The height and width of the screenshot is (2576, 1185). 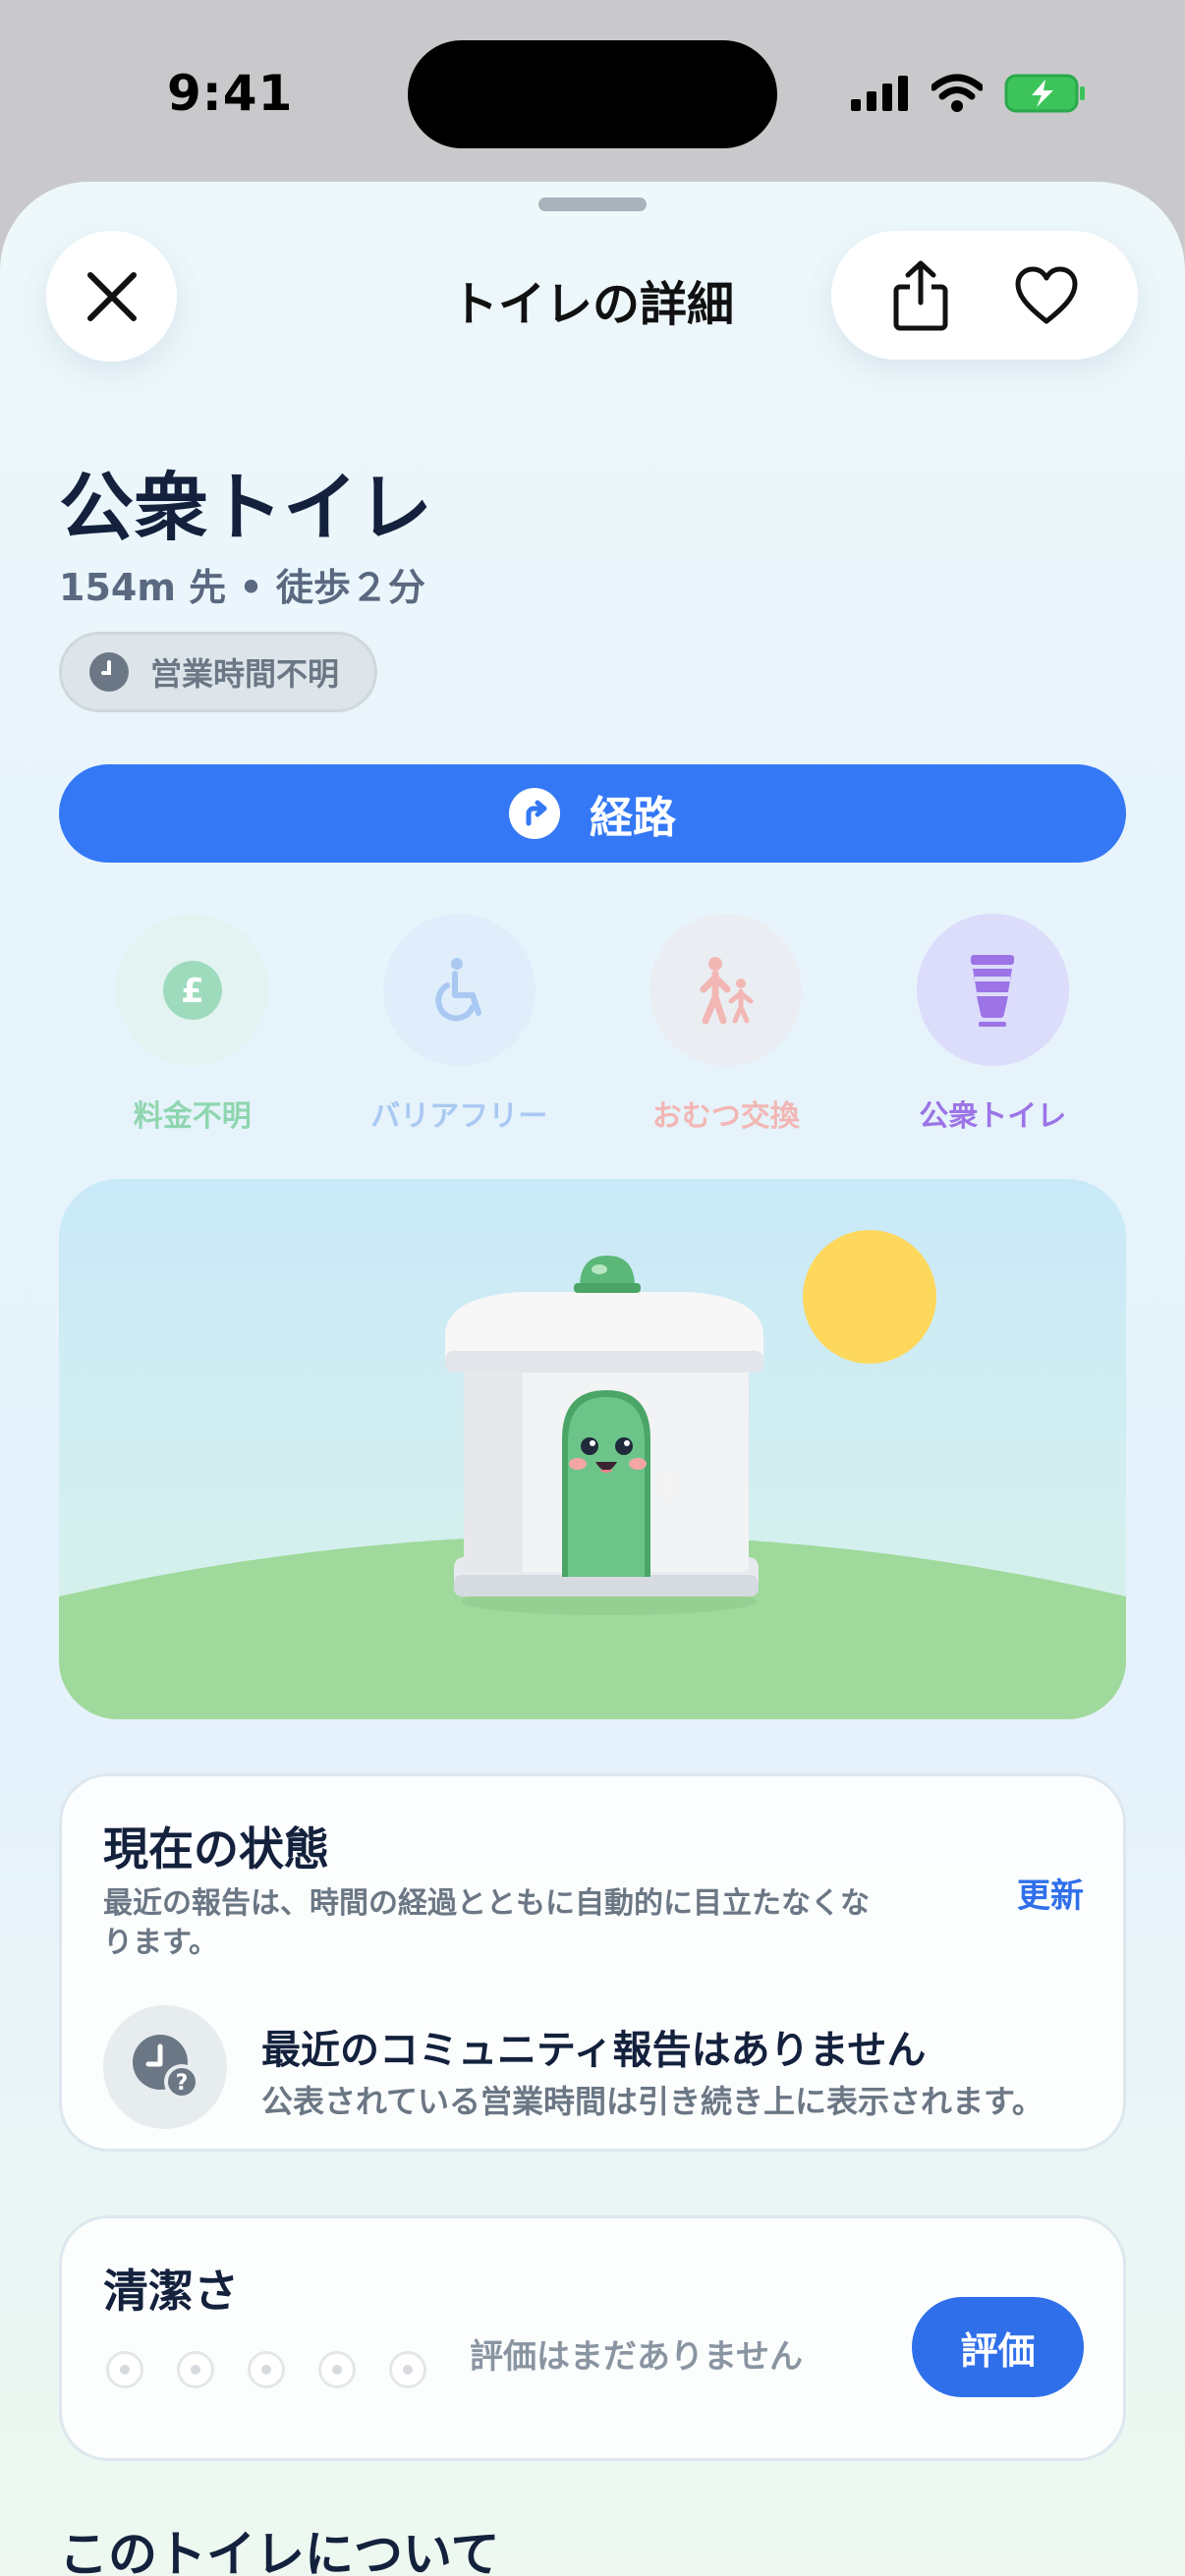 I want to click on feature-diaper-label: おむつ交換, so click(x=726, y=1116).